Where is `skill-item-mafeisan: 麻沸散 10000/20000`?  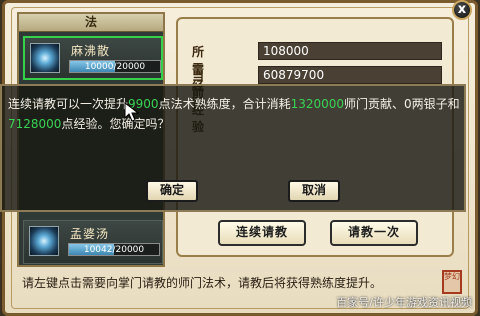 skill-item-mafeisan: 麻沸散 10000/20000 is located at coordinates (93, 58).